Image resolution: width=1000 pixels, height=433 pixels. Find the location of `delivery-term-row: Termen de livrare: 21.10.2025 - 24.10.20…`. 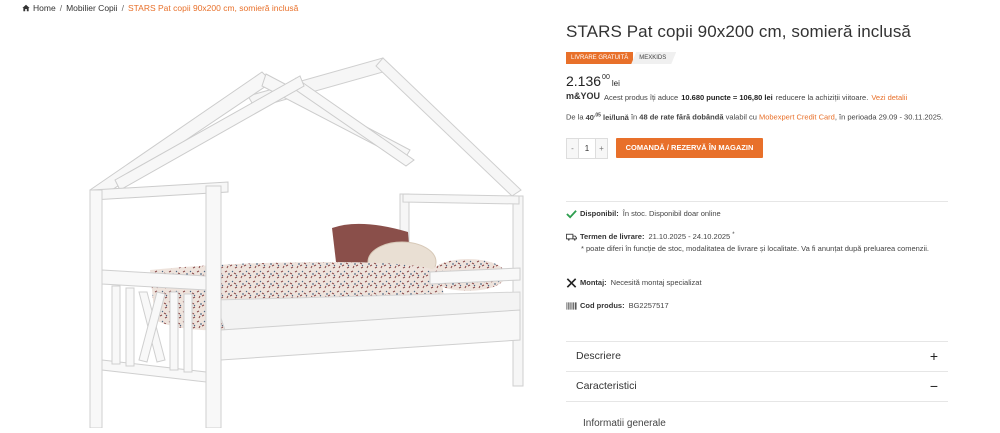

delivery-term-row: Termen de livrare: 21.10.2025 - 24.10.20… is located at coordinates (650, 237).